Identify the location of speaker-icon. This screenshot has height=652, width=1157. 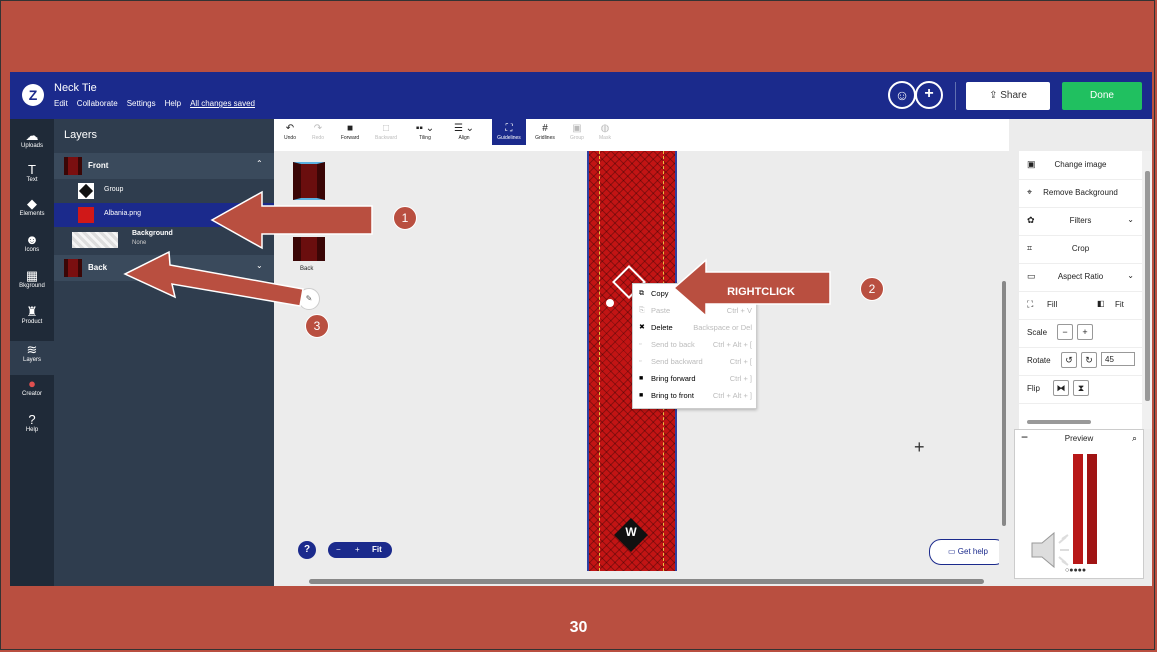
(1052, 550).